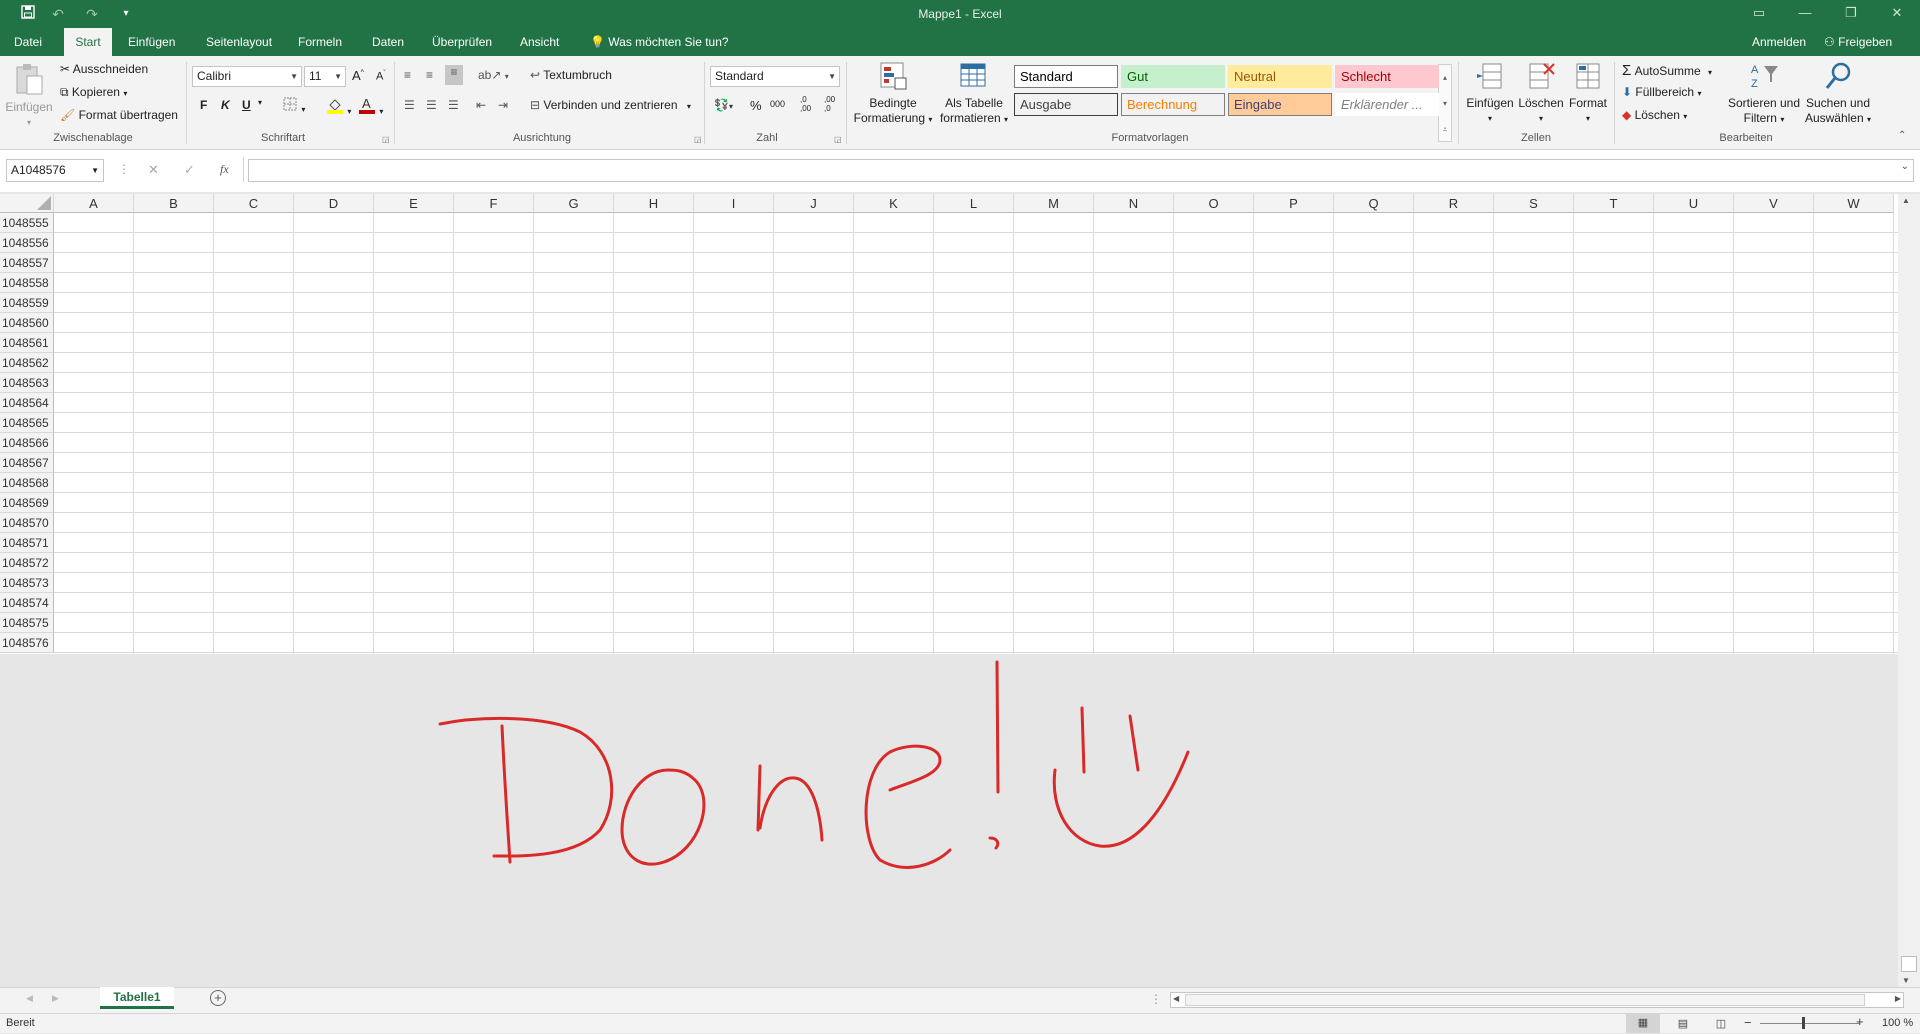 This screenshot has height=1034, width=1920. Describe the element at coordinates (1860, 1021) in the screenshot. I see `zoom-in-icon: +` at that location.